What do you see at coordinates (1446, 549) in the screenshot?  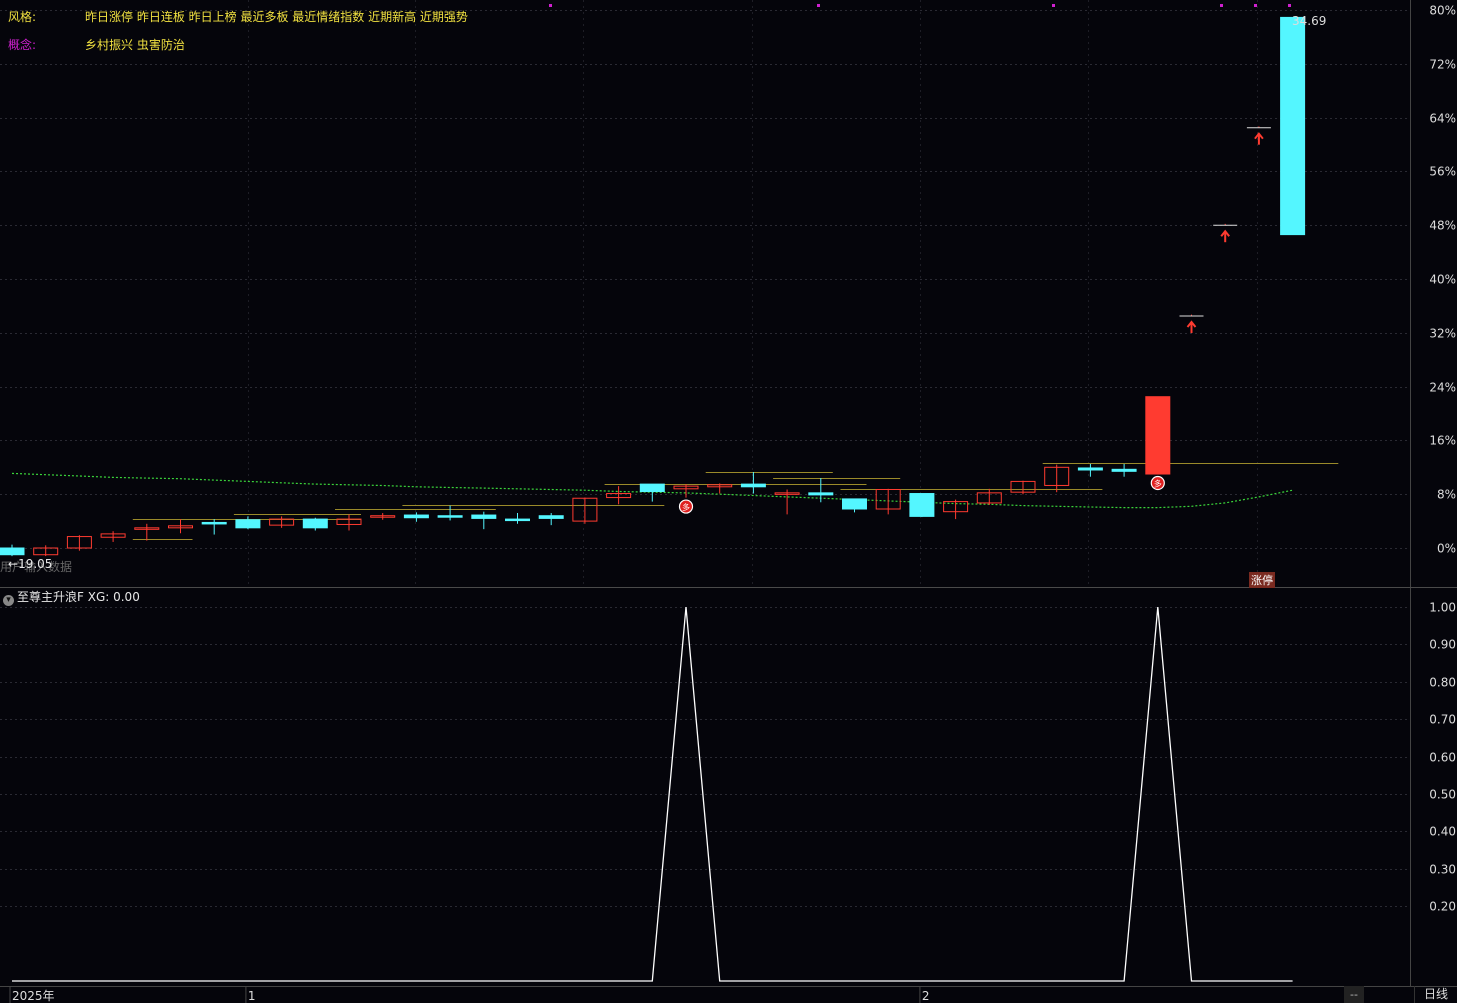 I see `y-tick-label: 0%` at bounding box center [1446, 549].